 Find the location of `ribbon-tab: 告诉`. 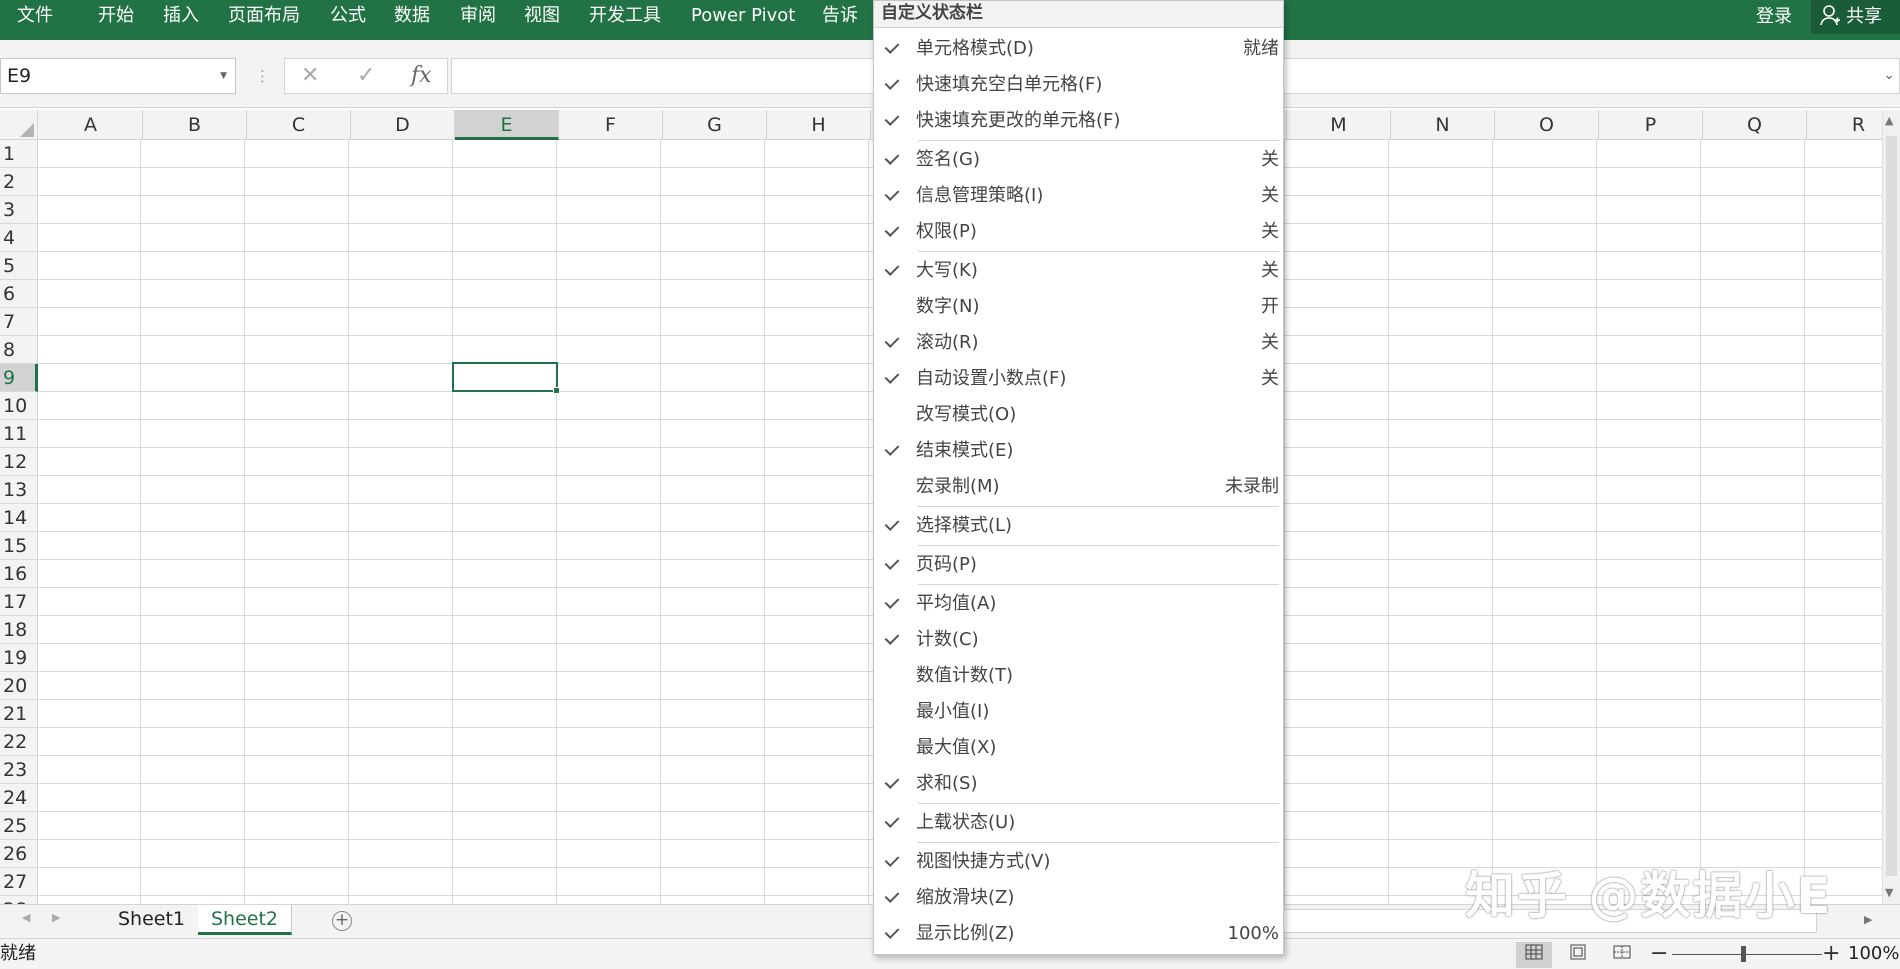

ribbon-tab: 告诉 is located at coordinates (840, 17).